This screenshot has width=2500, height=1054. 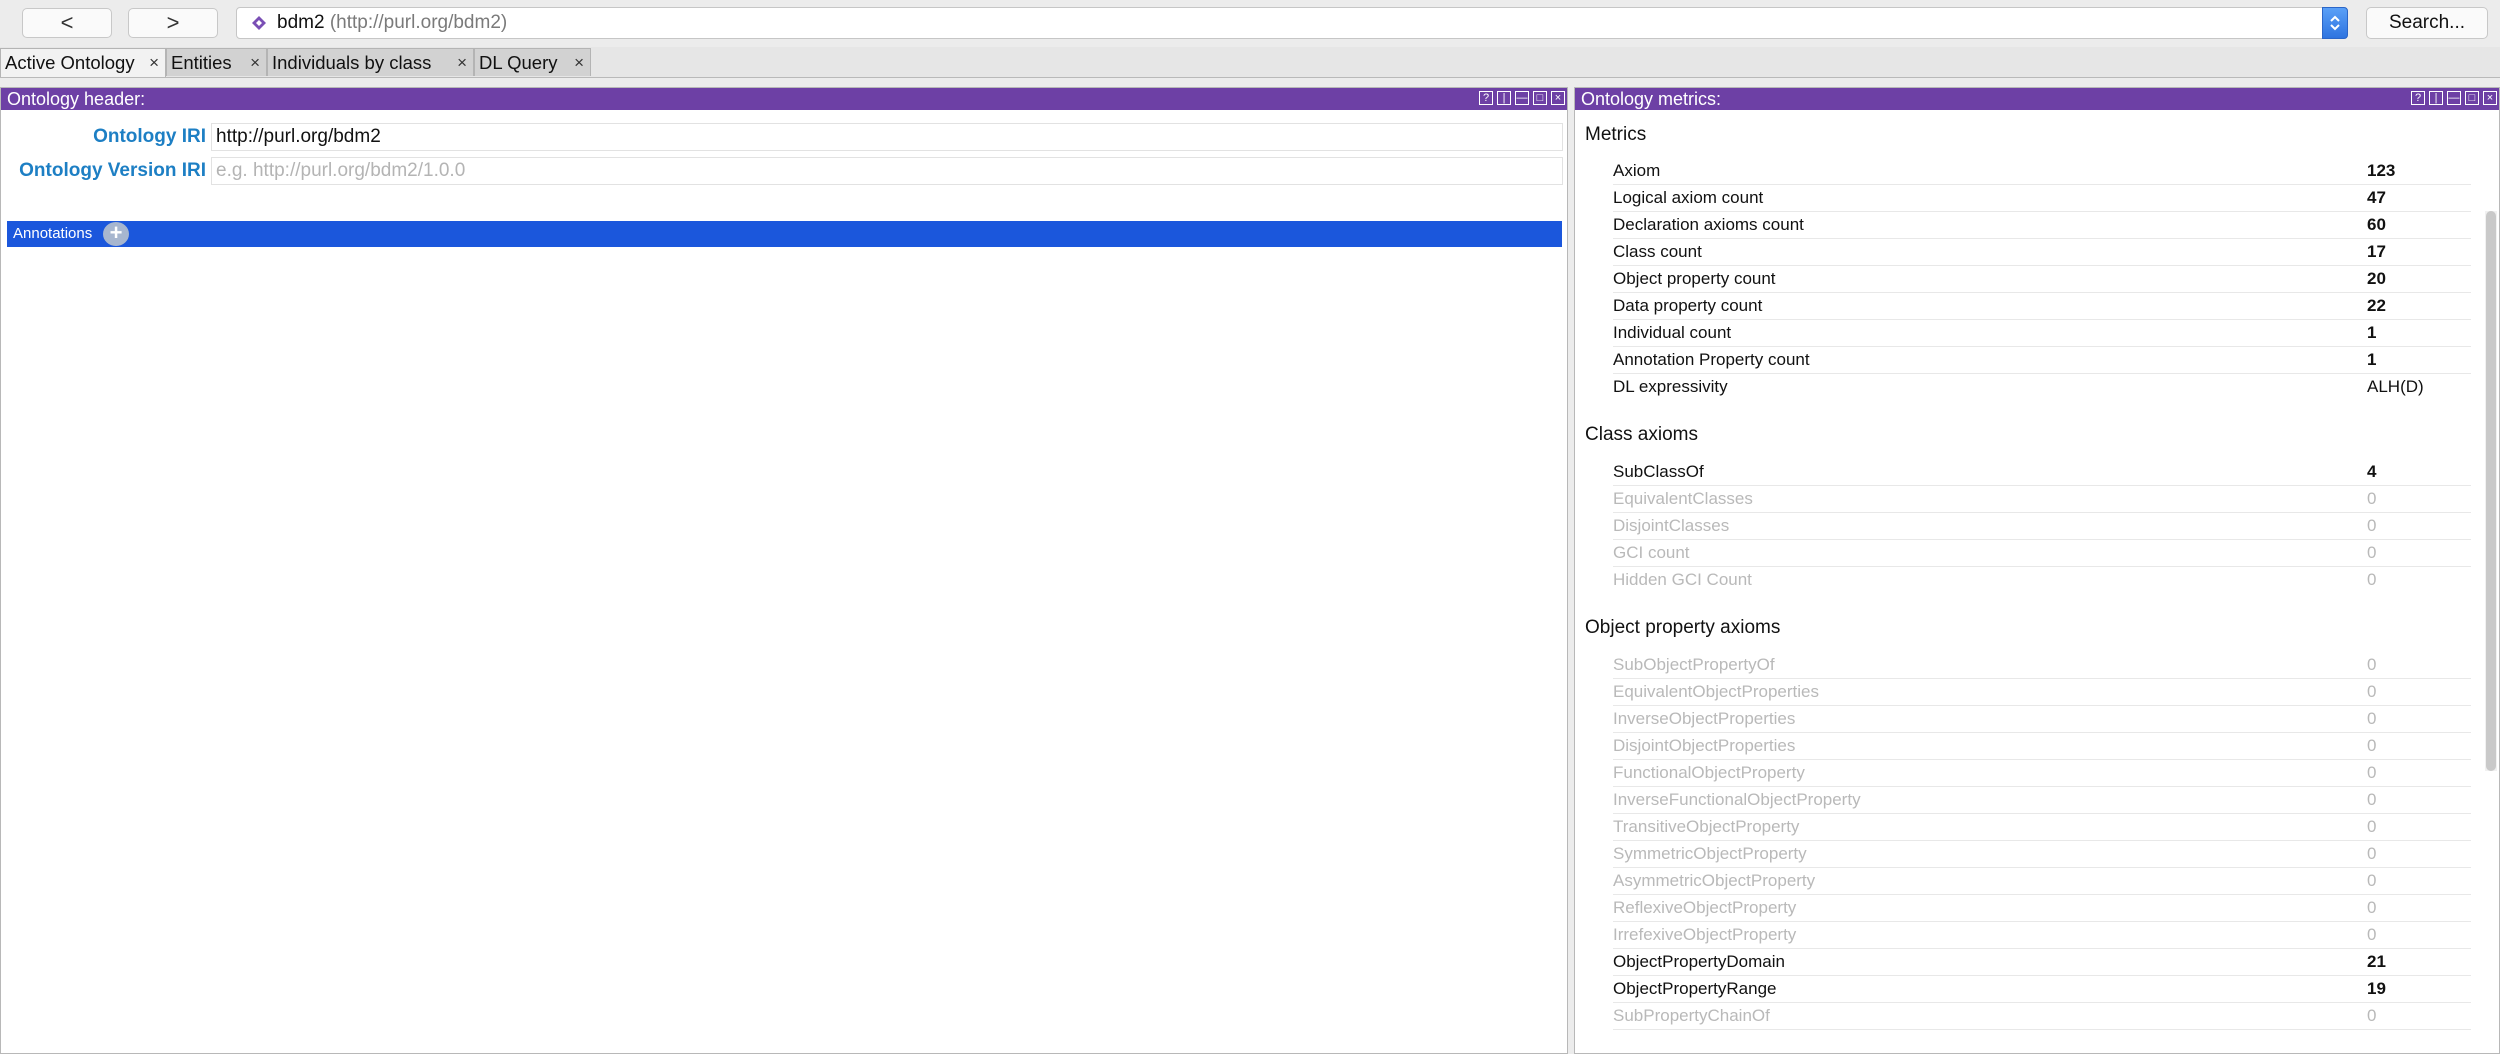 I want to click on metric-value: 4, so click(x=2372, y=471).